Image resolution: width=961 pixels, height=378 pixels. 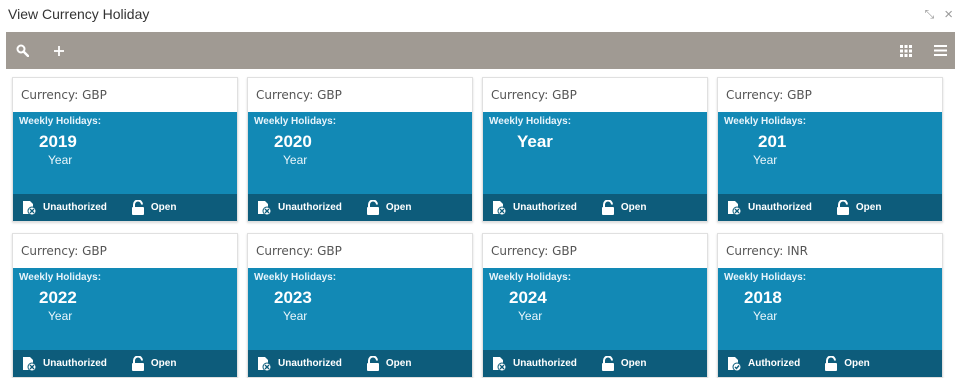 What do you see at coordinates (948, 14) in the screenshot?
I see `close-icon: ×` at bounding box center [948, 14].